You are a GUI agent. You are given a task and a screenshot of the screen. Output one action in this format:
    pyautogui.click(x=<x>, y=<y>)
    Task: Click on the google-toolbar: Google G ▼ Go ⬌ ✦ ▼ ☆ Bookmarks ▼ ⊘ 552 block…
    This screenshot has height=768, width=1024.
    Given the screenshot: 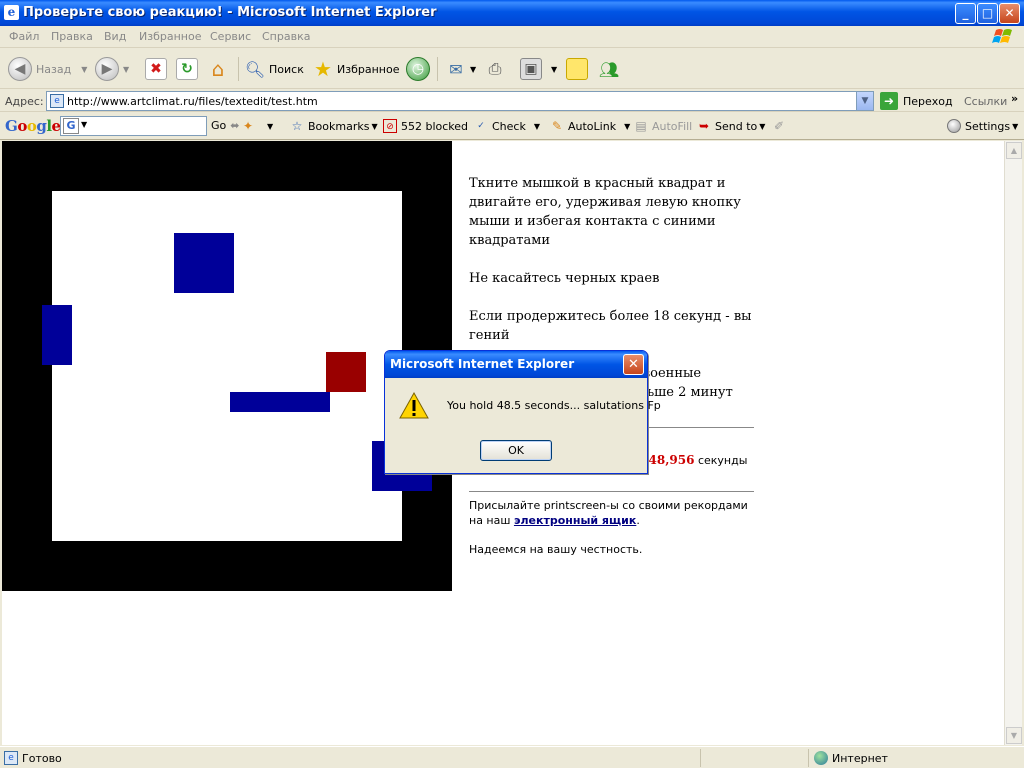 What is the action you would take?
    pyautogui.click(x=512, y=126)
    